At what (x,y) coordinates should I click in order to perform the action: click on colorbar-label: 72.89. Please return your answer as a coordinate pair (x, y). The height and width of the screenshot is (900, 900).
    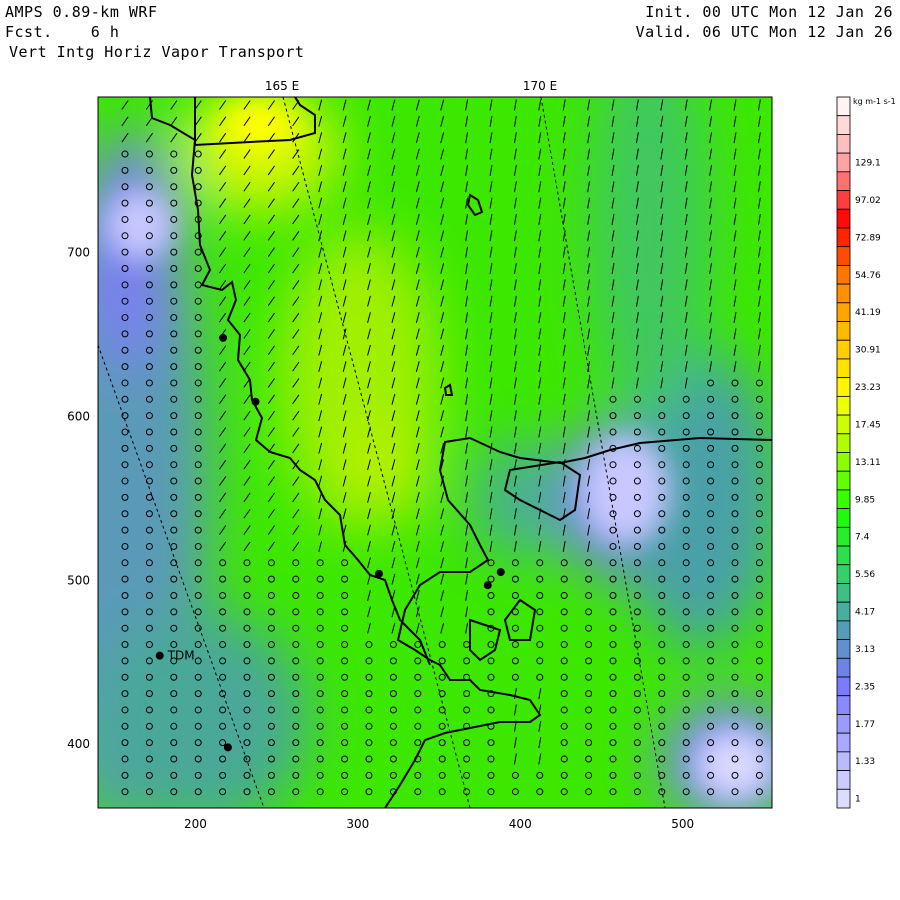
    Looking at the image, I should click on (868, 238).